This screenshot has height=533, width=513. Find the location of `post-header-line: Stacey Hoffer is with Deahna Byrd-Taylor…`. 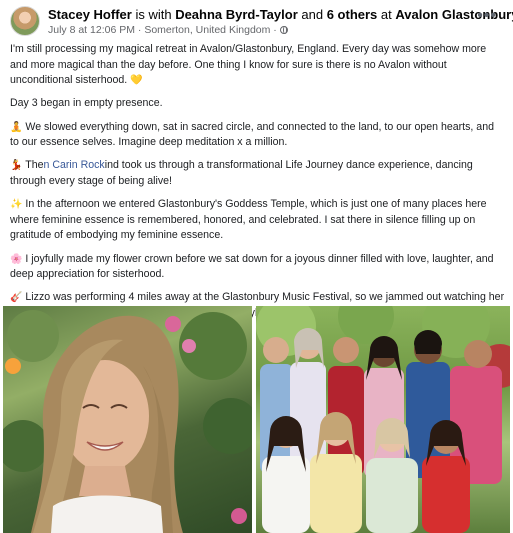

post-header-line: Stacey Hoffer is with Deahna Byrd-Taylor… is located at coordinates (280, 14).